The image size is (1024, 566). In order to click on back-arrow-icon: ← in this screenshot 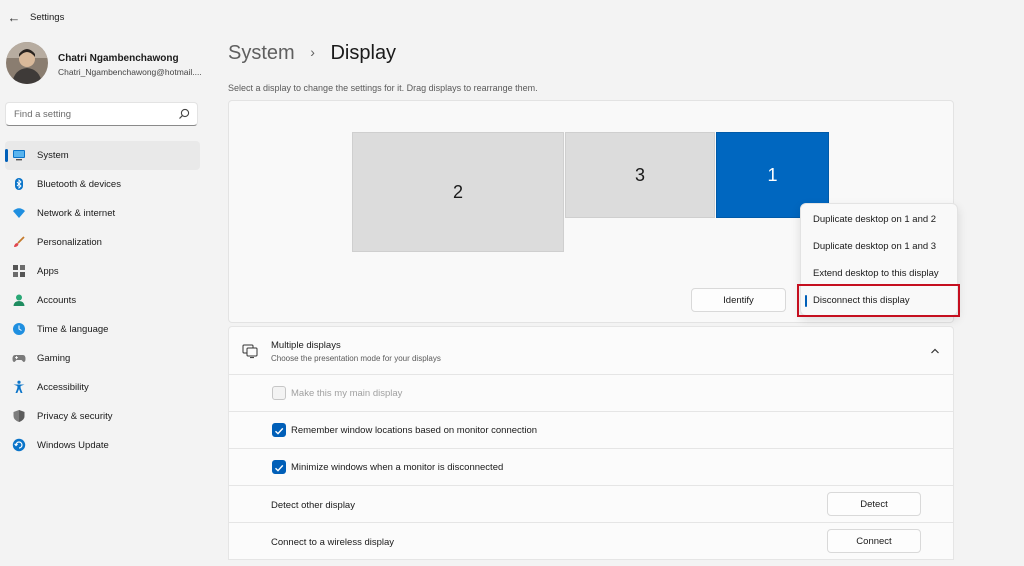, I will do `click(14, 18)`.